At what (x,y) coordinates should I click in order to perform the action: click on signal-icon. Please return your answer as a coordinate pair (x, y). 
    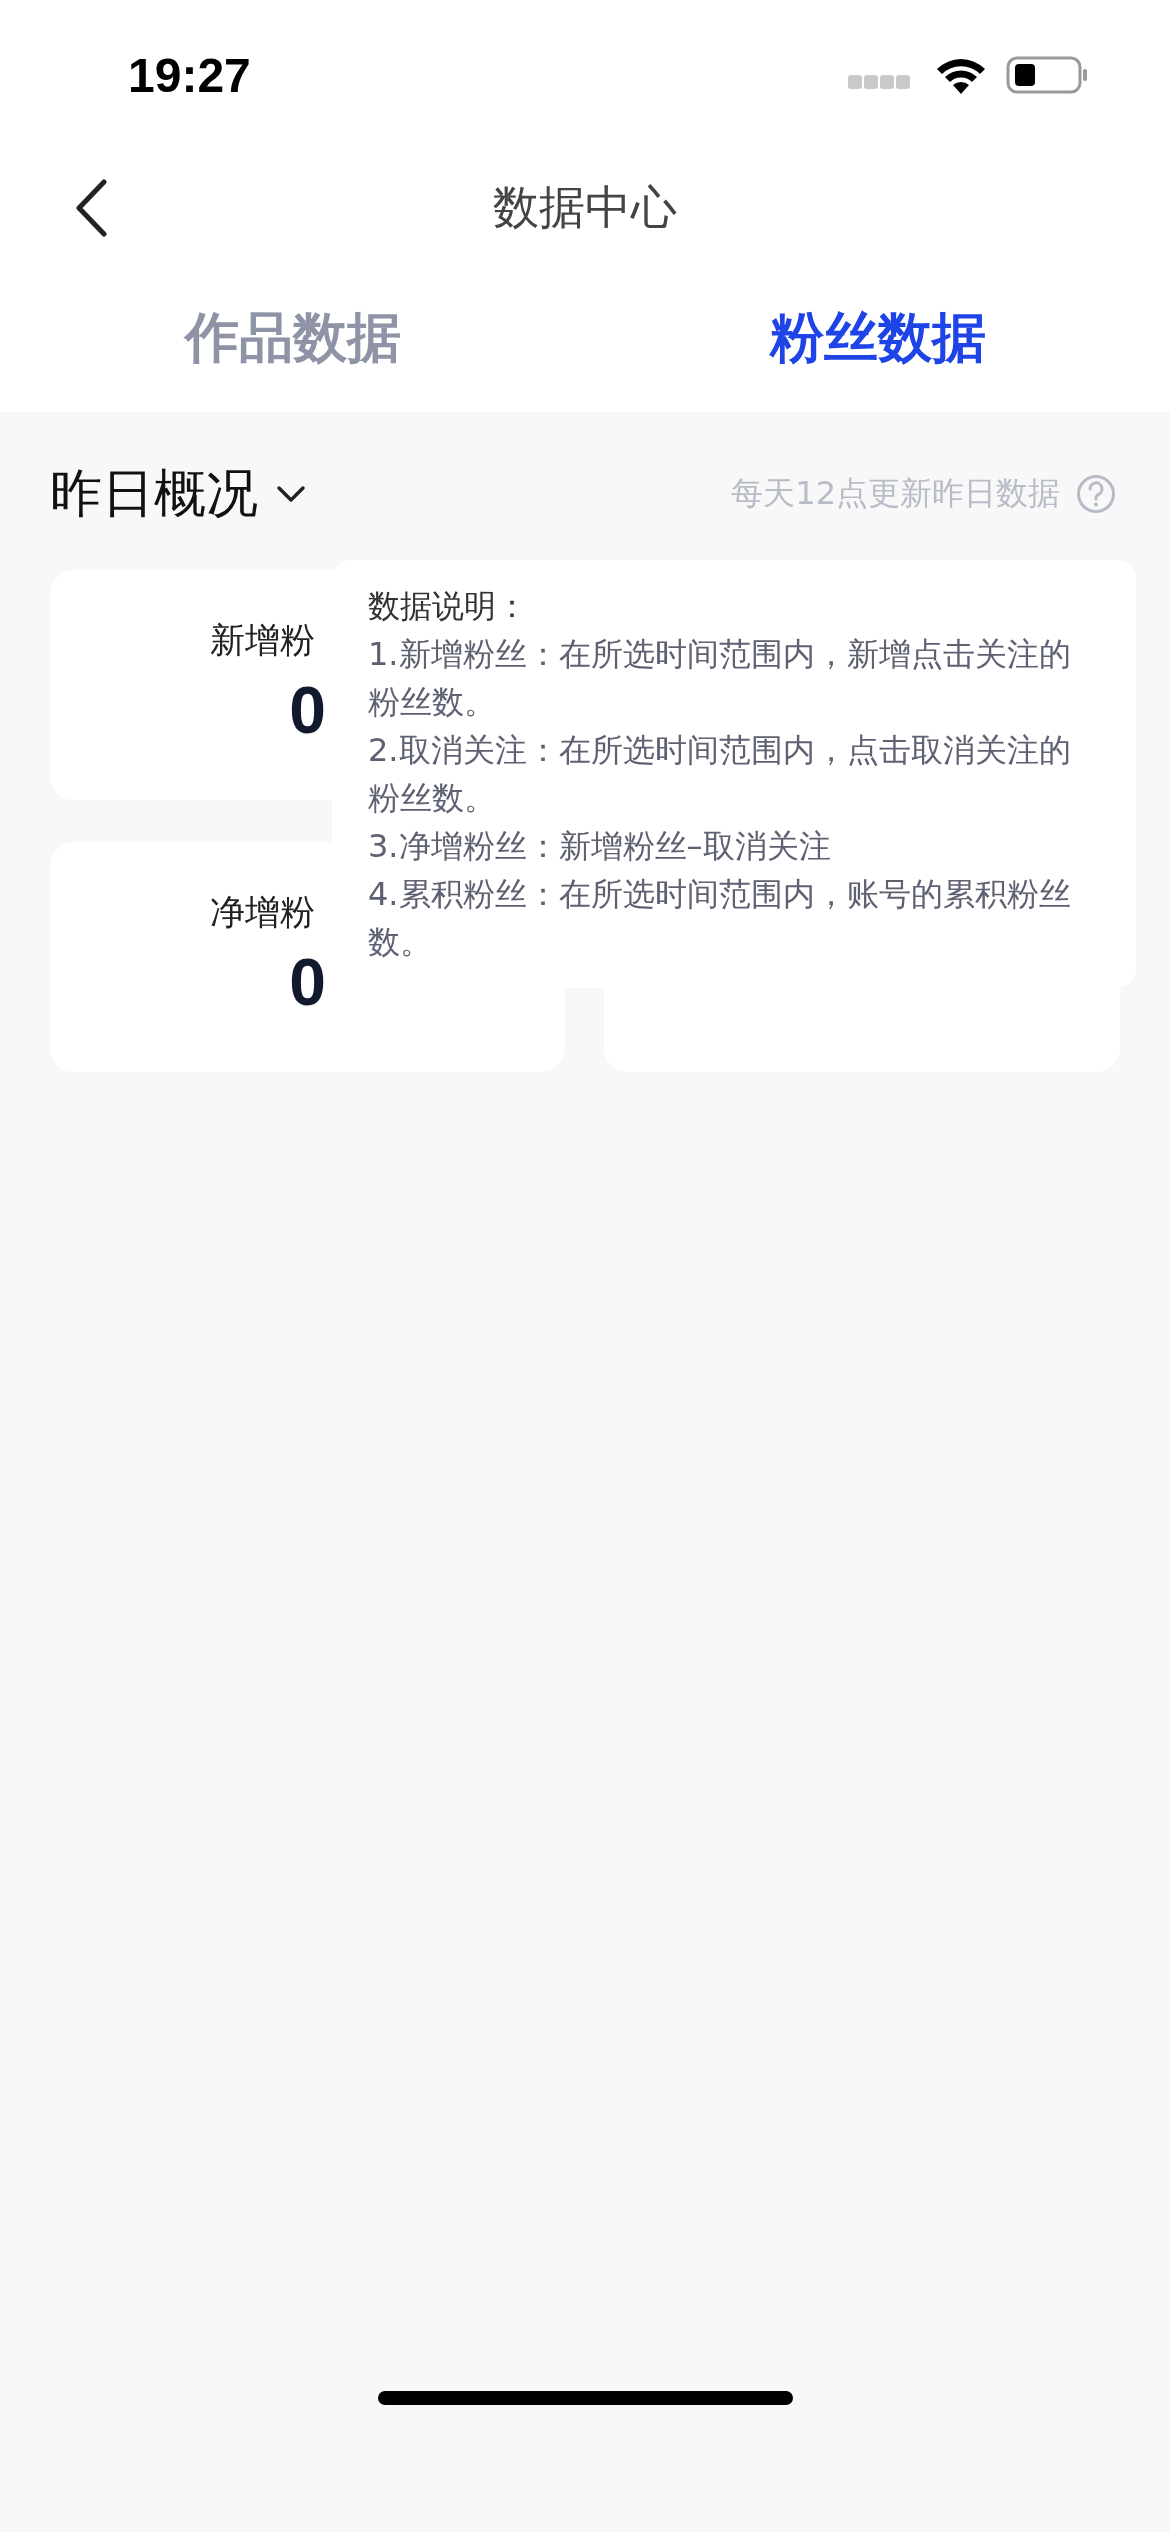
    Looking at the image, I should click on (879, 82).